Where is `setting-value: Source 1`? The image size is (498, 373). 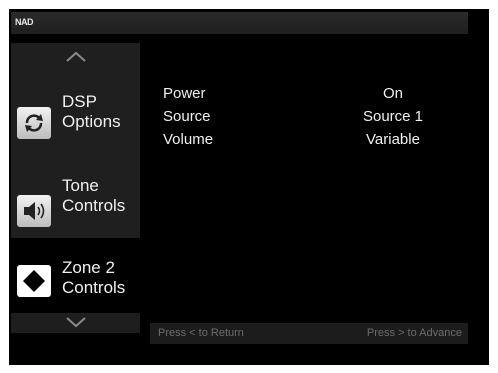 setting-value: Source 1 is located at coordinates (393, 116).